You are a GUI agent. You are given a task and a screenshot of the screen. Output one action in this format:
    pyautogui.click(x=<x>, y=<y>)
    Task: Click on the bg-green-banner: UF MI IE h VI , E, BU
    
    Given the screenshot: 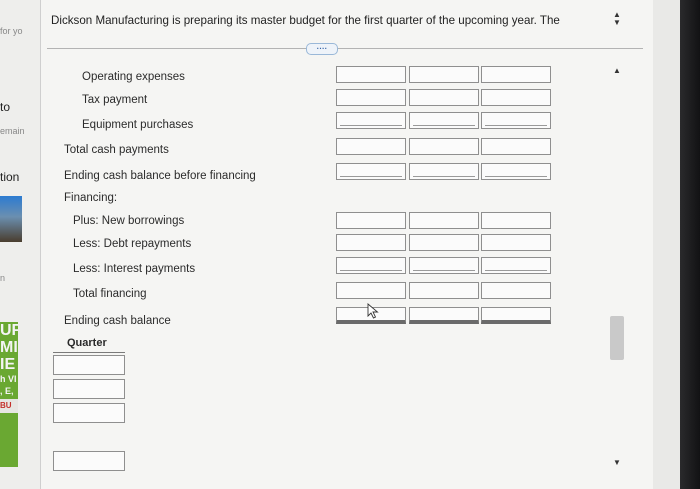 What is the action you would take?
    pyautogui.click(x=9, y=394)
    